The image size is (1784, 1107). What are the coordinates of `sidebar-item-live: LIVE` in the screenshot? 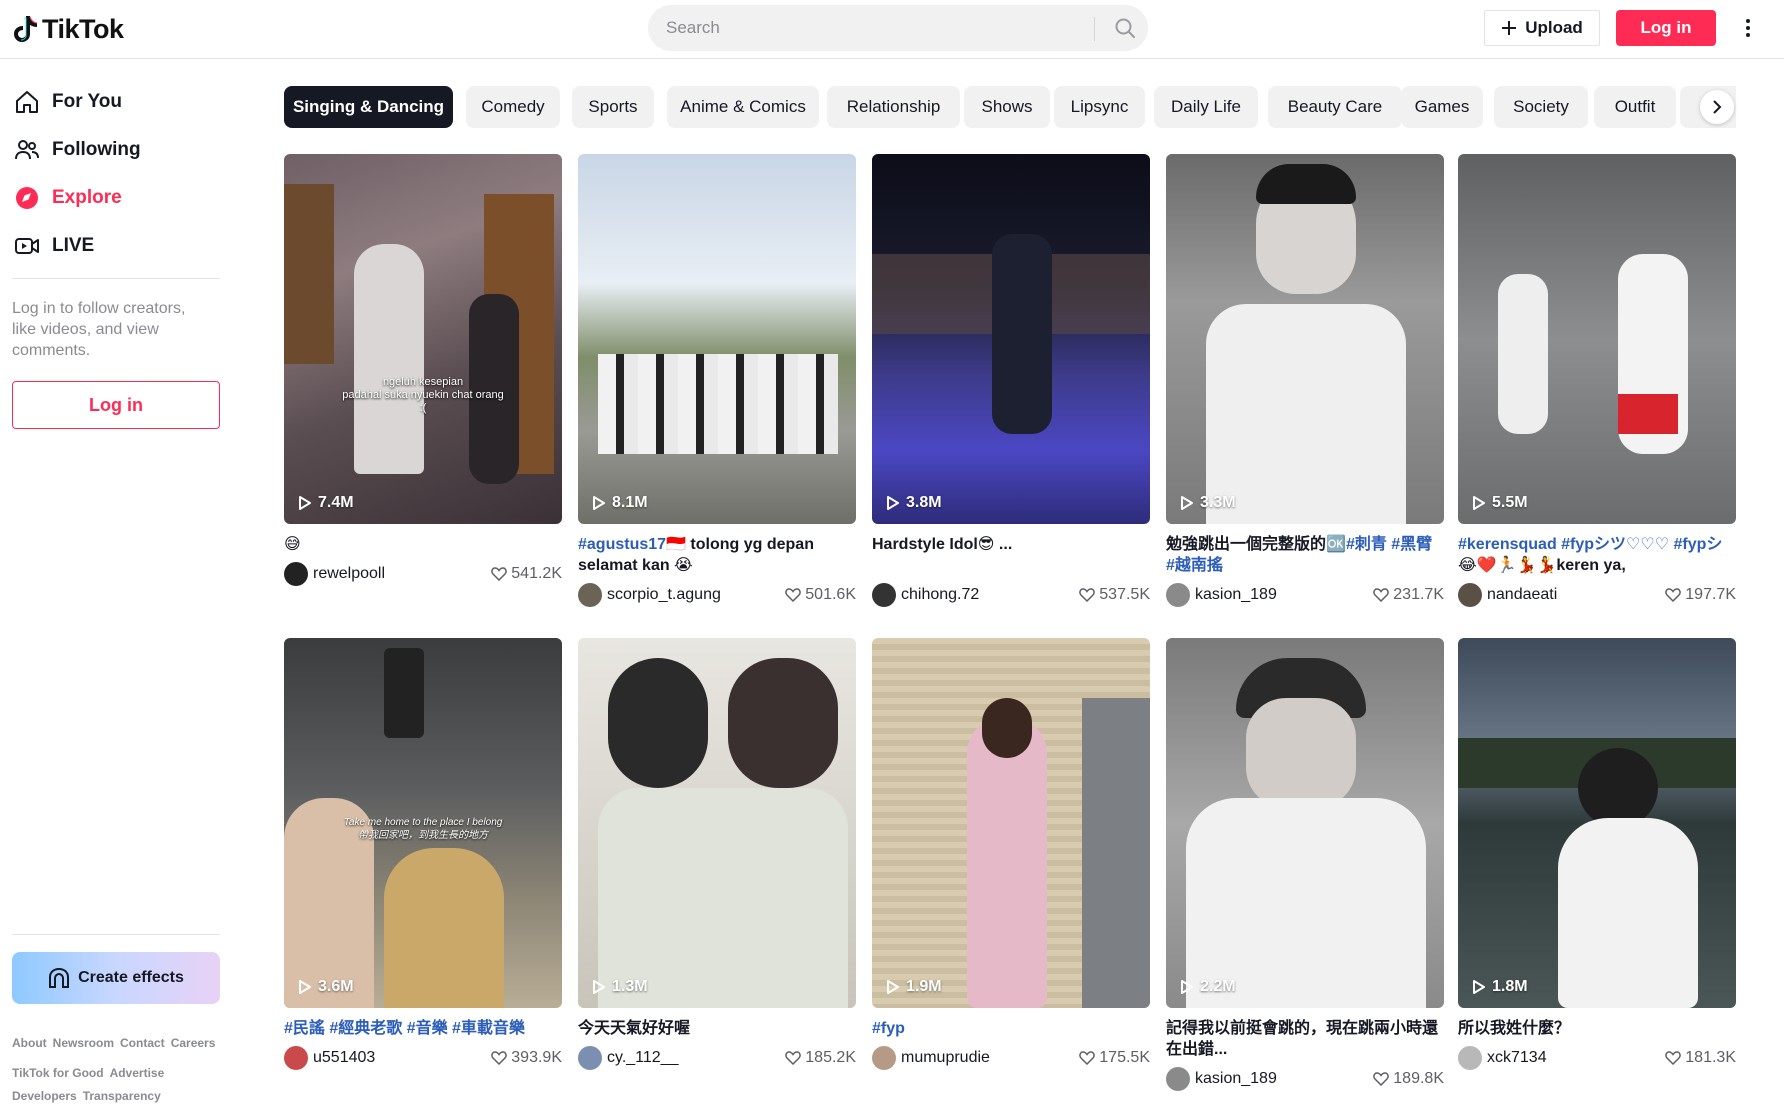 It's located at (54, 246).